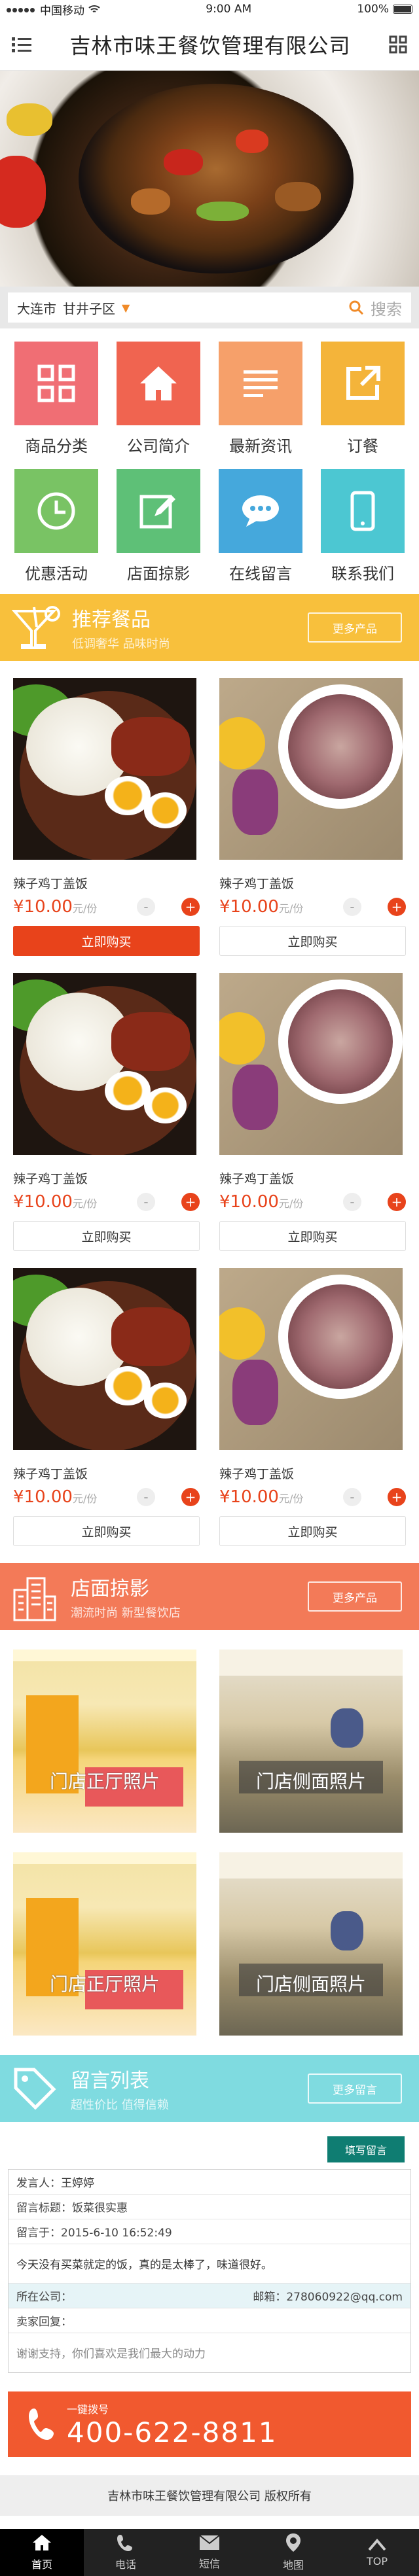 This screenshot has height=2576, width=419. I want to click on up-arrow-icon, so click(377, 2544).